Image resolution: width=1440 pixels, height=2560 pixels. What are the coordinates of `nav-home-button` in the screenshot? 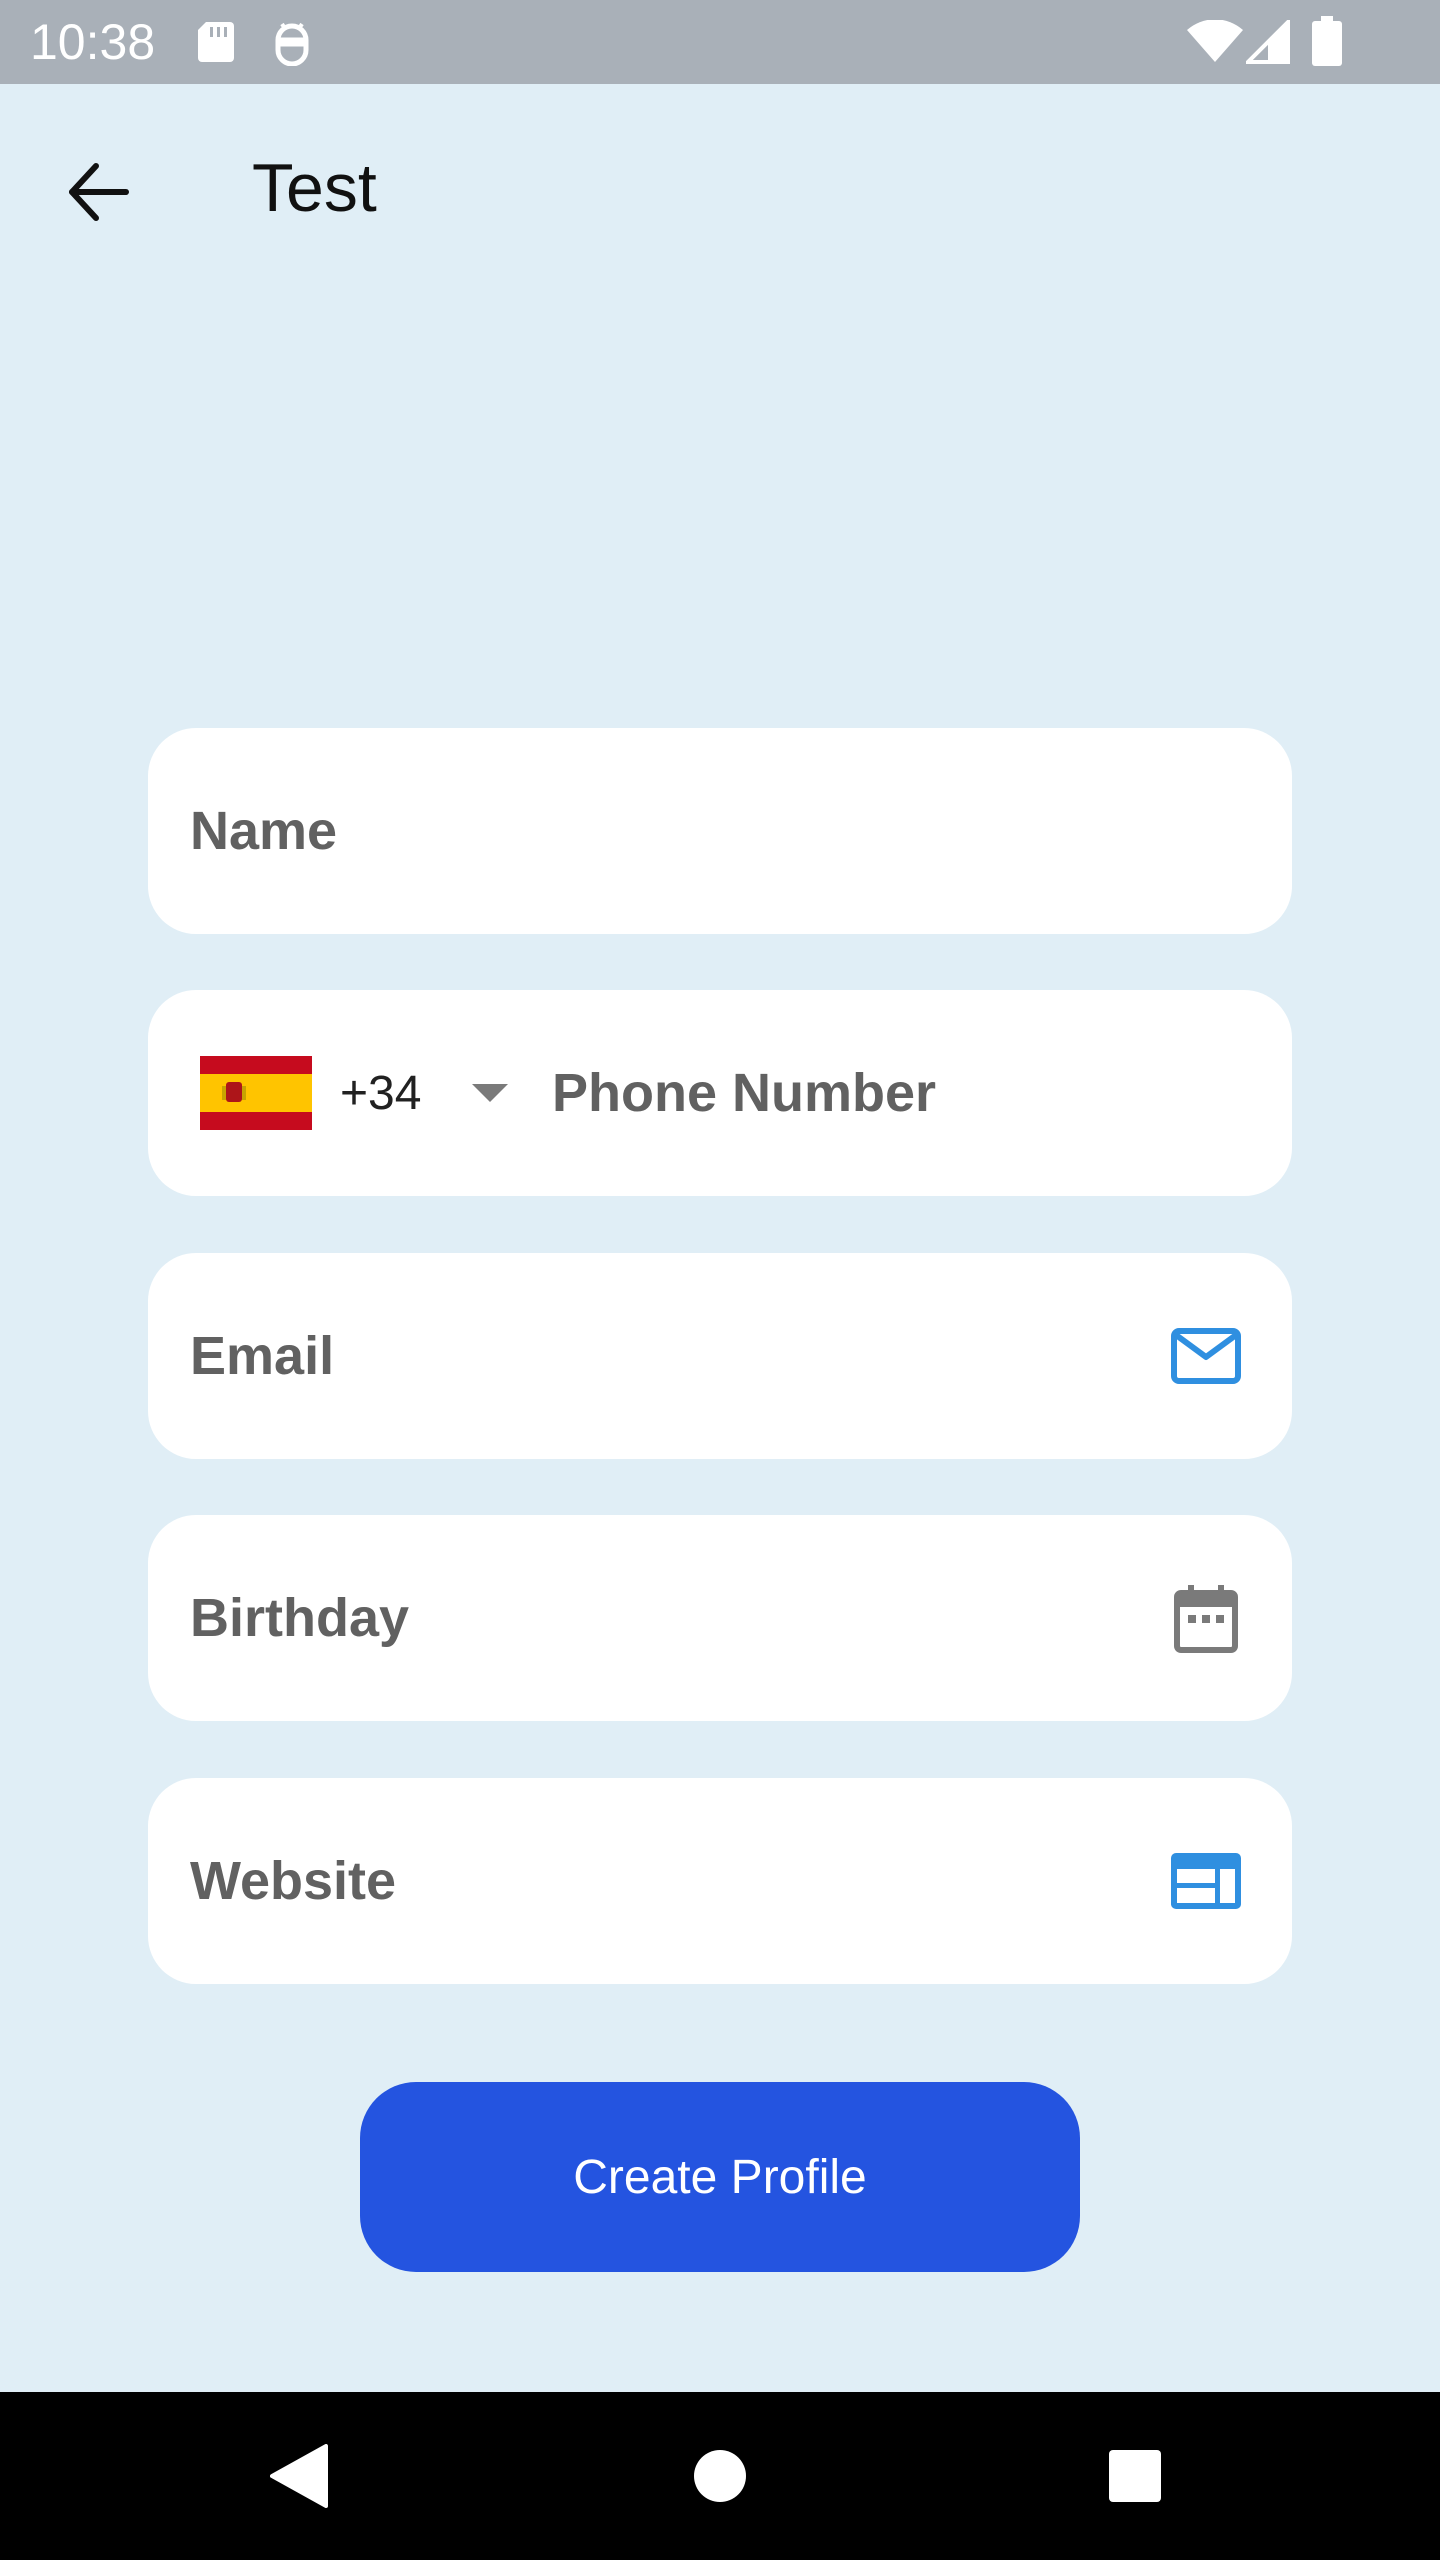 It's located at (720, 2476).